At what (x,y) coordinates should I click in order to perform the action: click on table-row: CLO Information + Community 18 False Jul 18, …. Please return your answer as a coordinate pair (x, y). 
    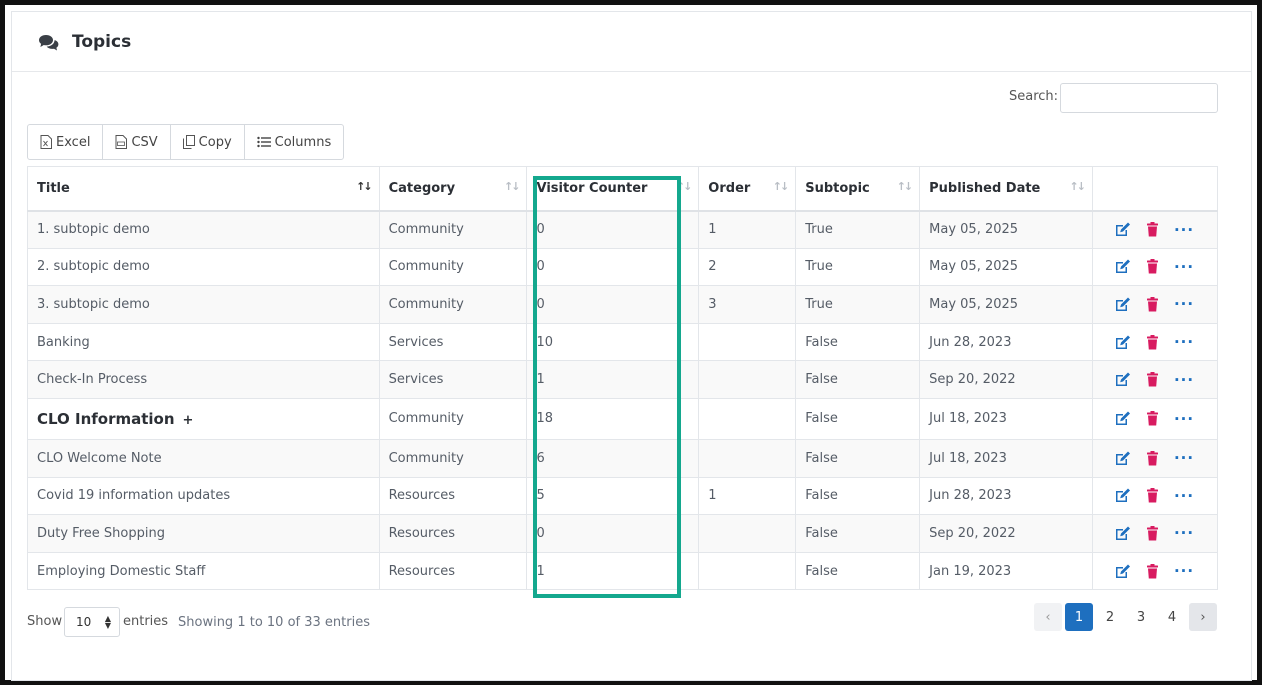
    Looking at the image, I should click on (623, 418).